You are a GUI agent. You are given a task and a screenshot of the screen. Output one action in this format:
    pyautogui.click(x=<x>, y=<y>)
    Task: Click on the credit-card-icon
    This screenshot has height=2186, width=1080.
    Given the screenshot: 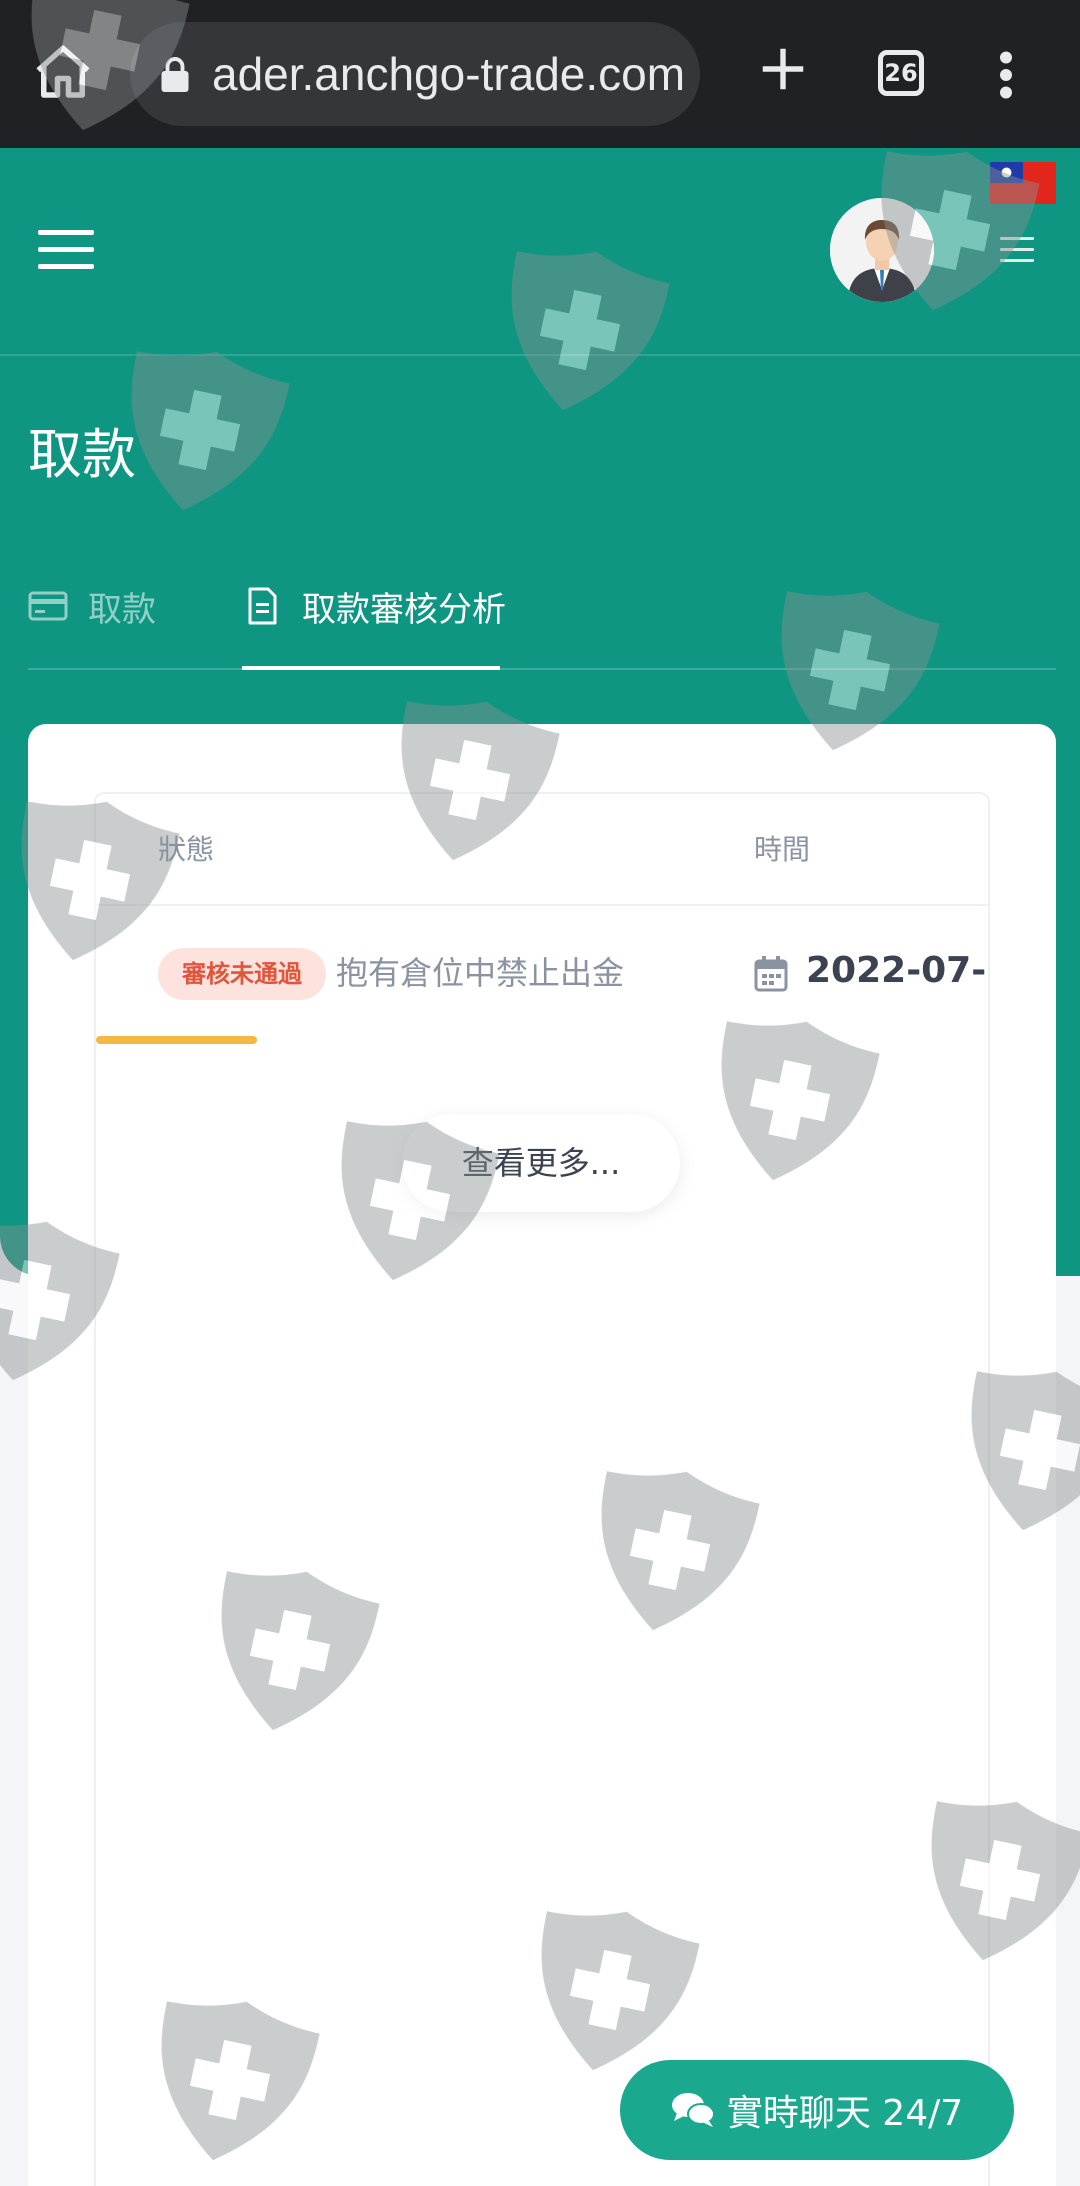 What is the action you would take?
    pyautogui.click(x=48, y=606)
    